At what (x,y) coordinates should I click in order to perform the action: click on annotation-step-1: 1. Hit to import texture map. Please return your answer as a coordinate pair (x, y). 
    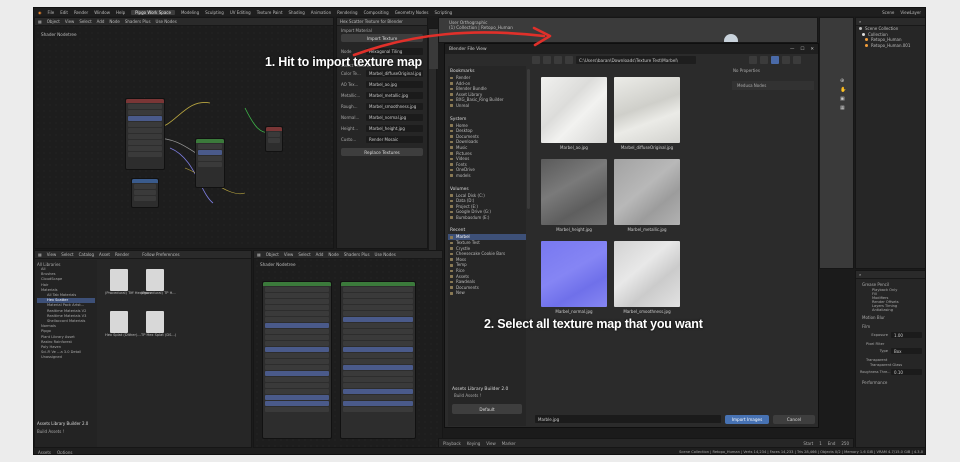
    Looking at the image, I should click on (343, 62).